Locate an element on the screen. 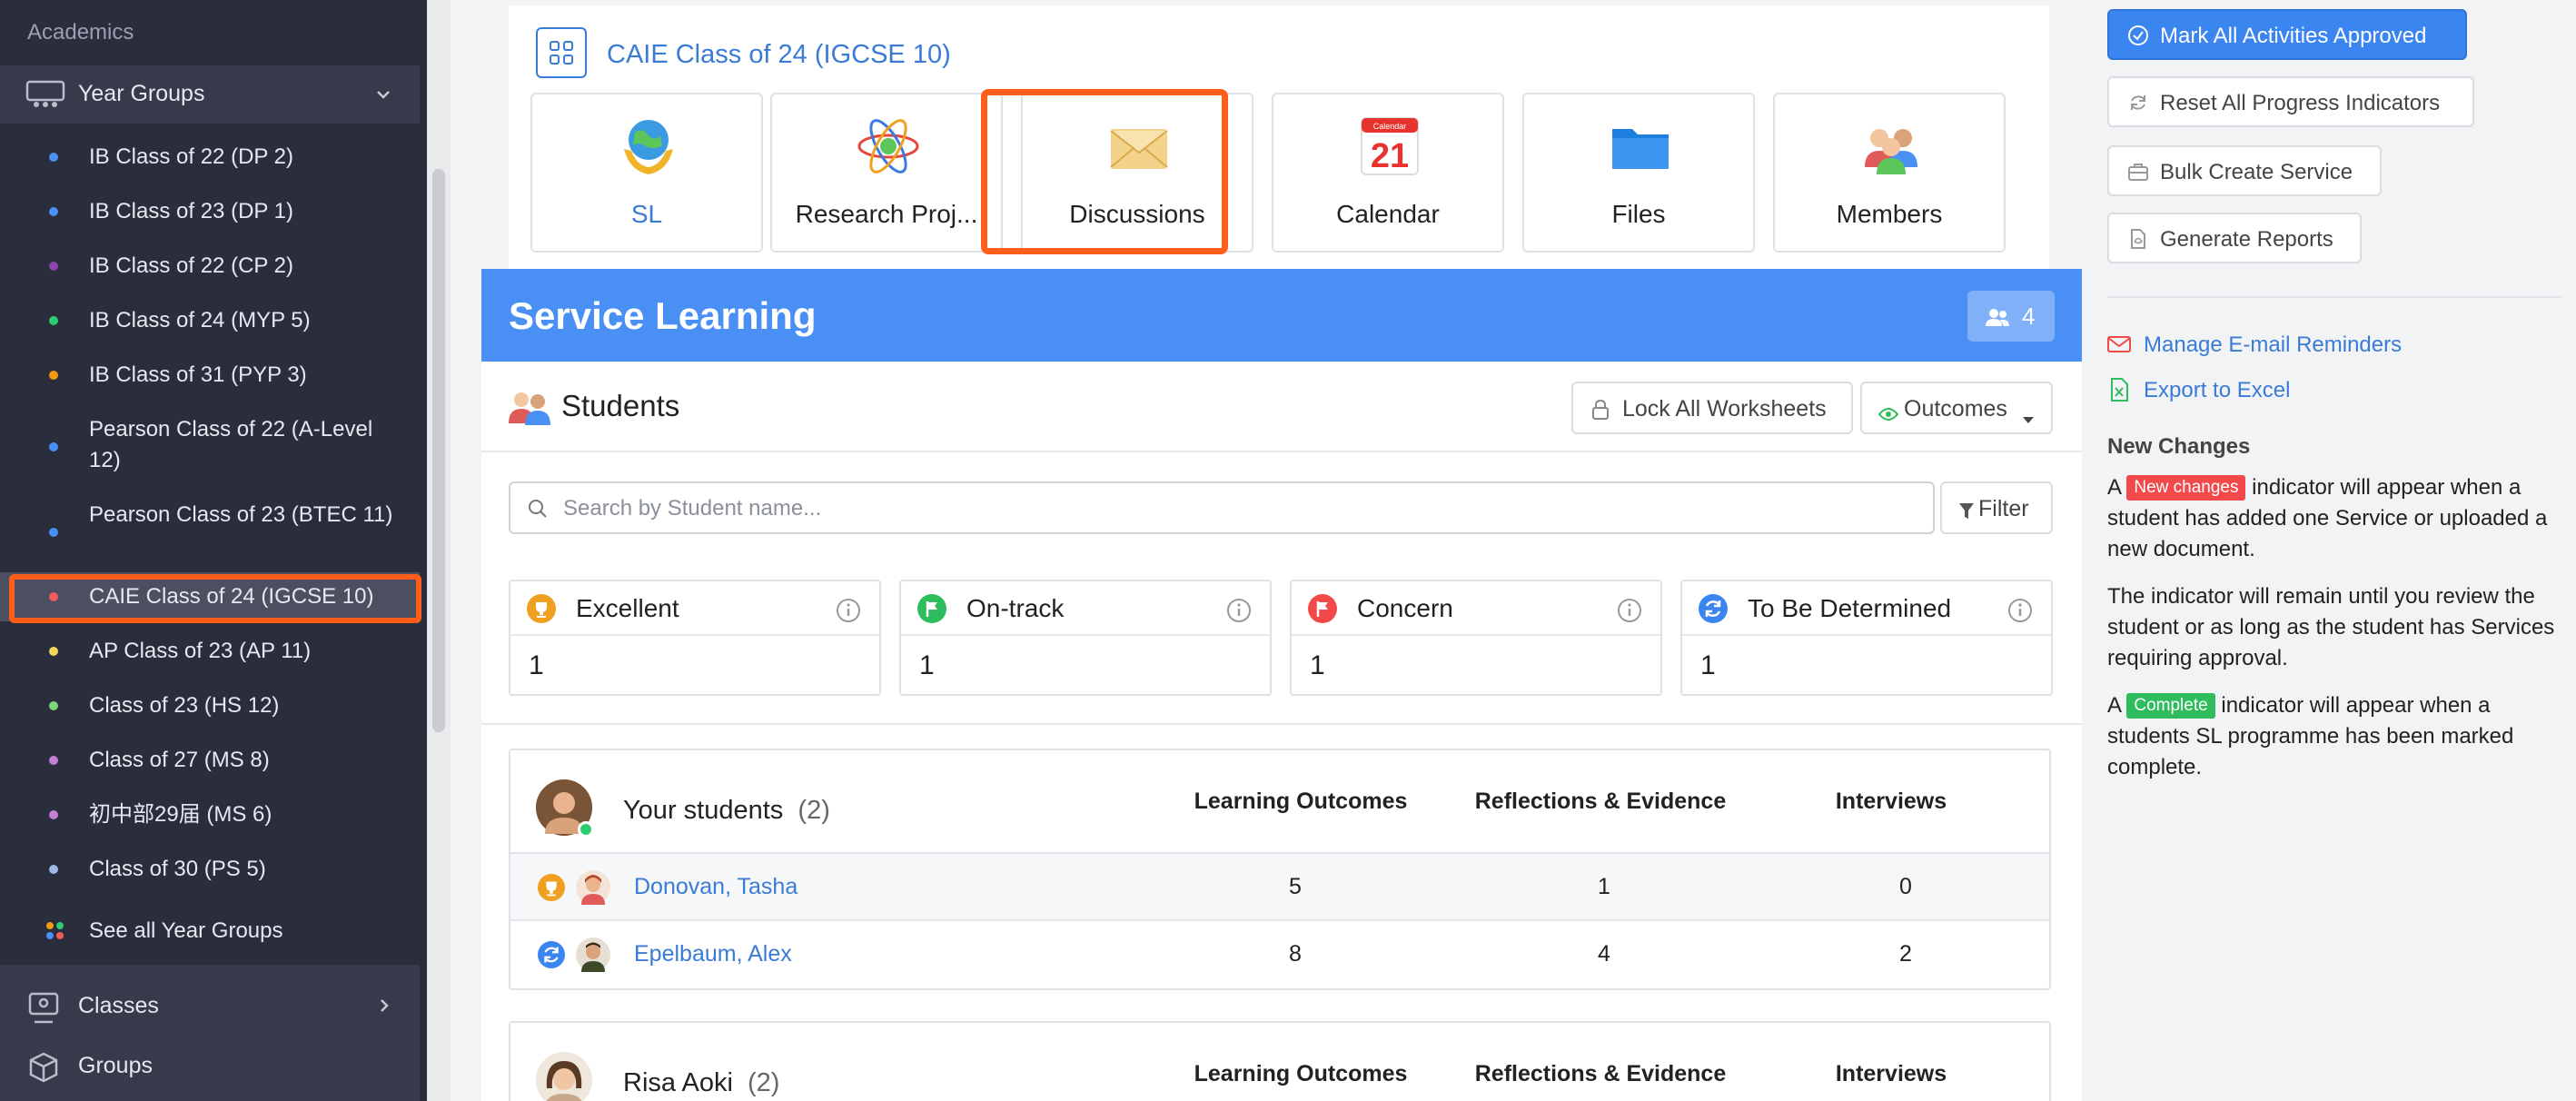  globe-hands-icon is located at coordinates (648, 146).